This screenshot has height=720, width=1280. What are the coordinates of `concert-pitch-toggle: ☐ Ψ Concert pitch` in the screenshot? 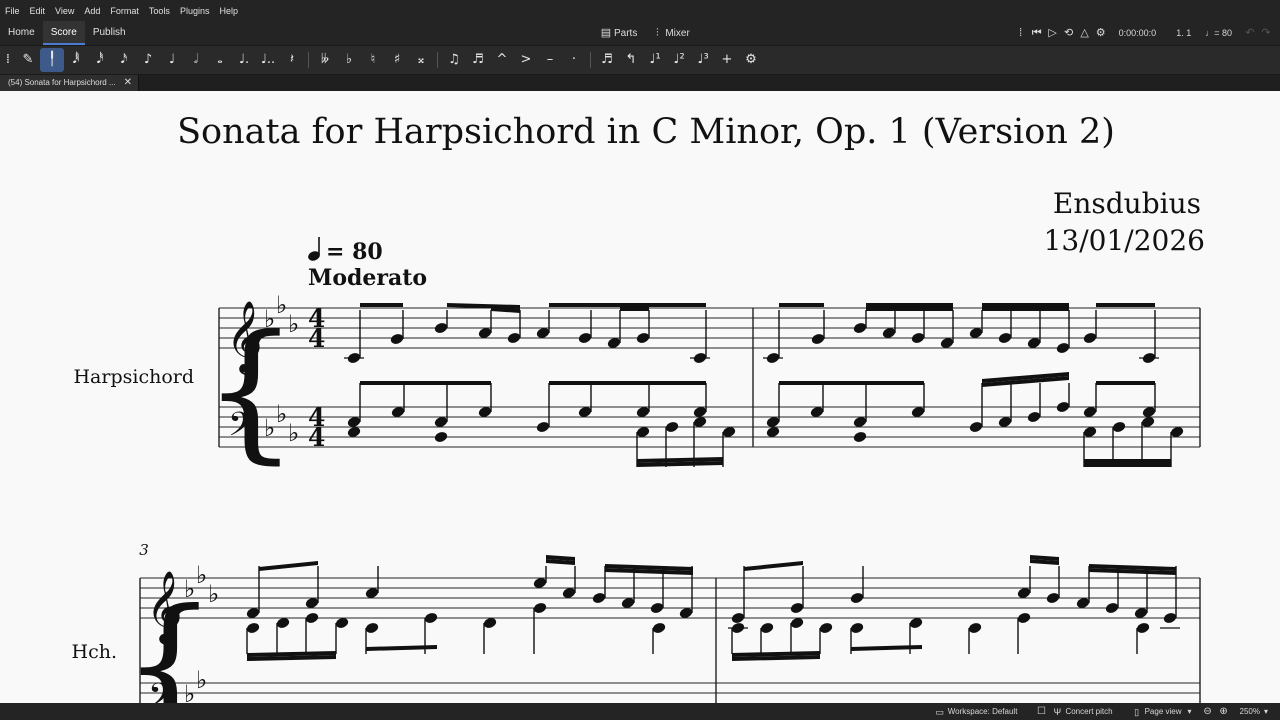 It's located at (1073, 712).